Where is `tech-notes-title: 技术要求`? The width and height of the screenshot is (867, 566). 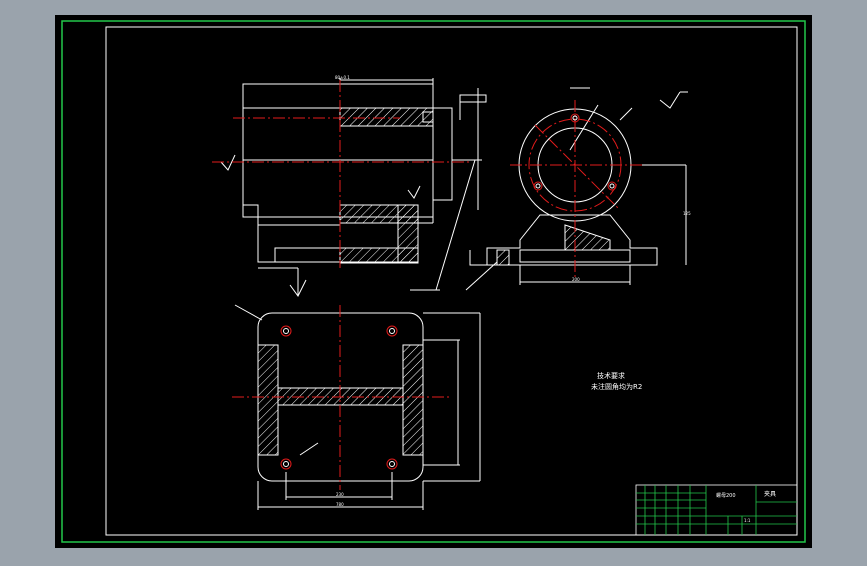 tech-notes-title: 技术要求 is located at coordinates (611, 375).